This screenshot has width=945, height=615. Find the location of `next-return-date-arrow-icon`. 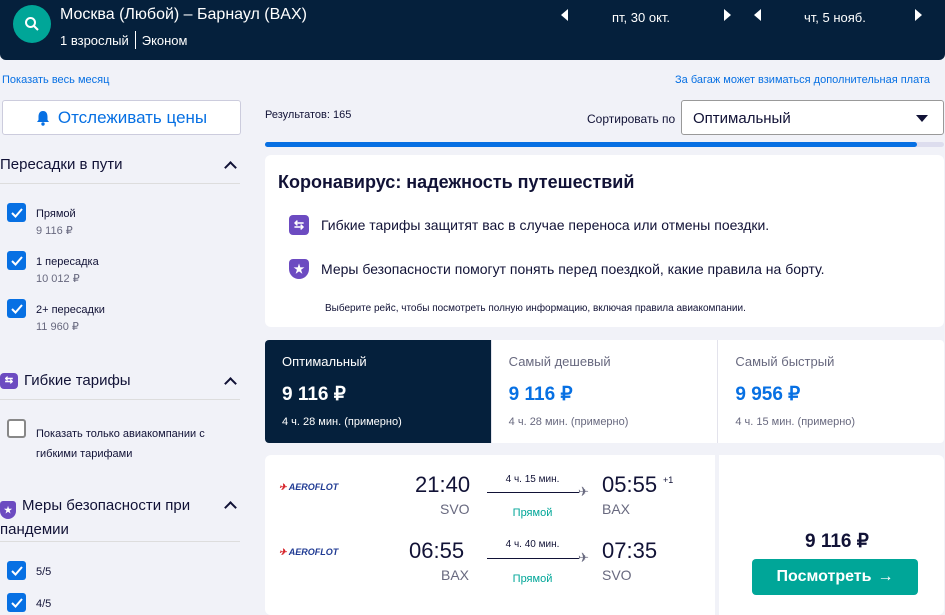

next-return-date-arrow-icon is located at coordinates (918, 15).